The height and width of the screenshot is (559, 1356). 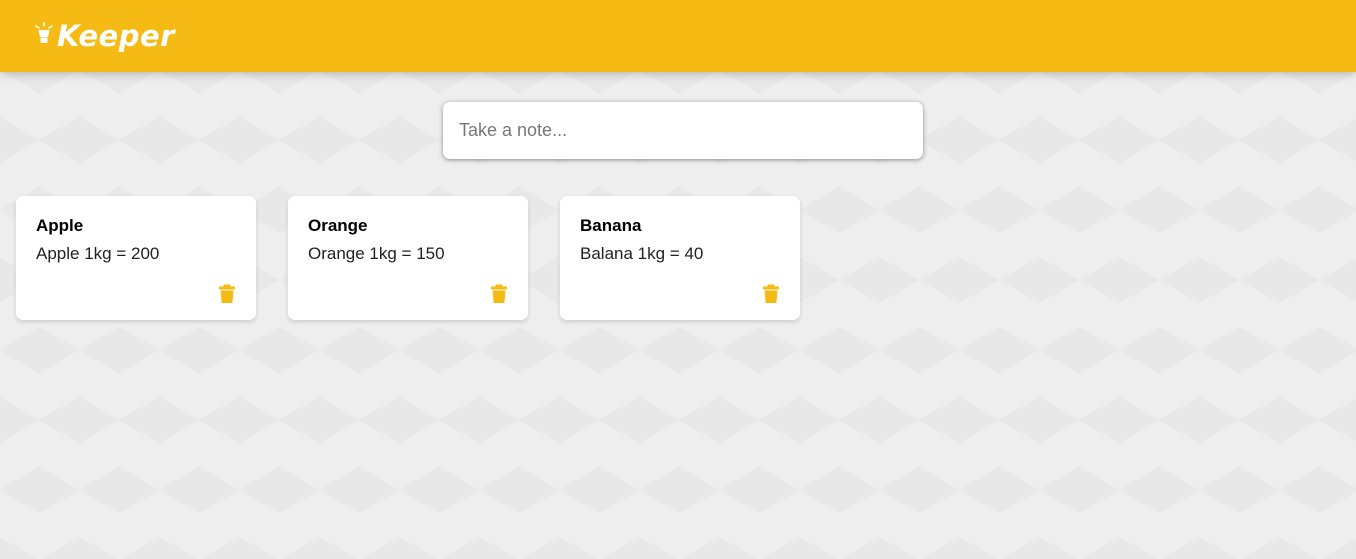 I want to click on brand: Keeper, so click(x=104, y=36).